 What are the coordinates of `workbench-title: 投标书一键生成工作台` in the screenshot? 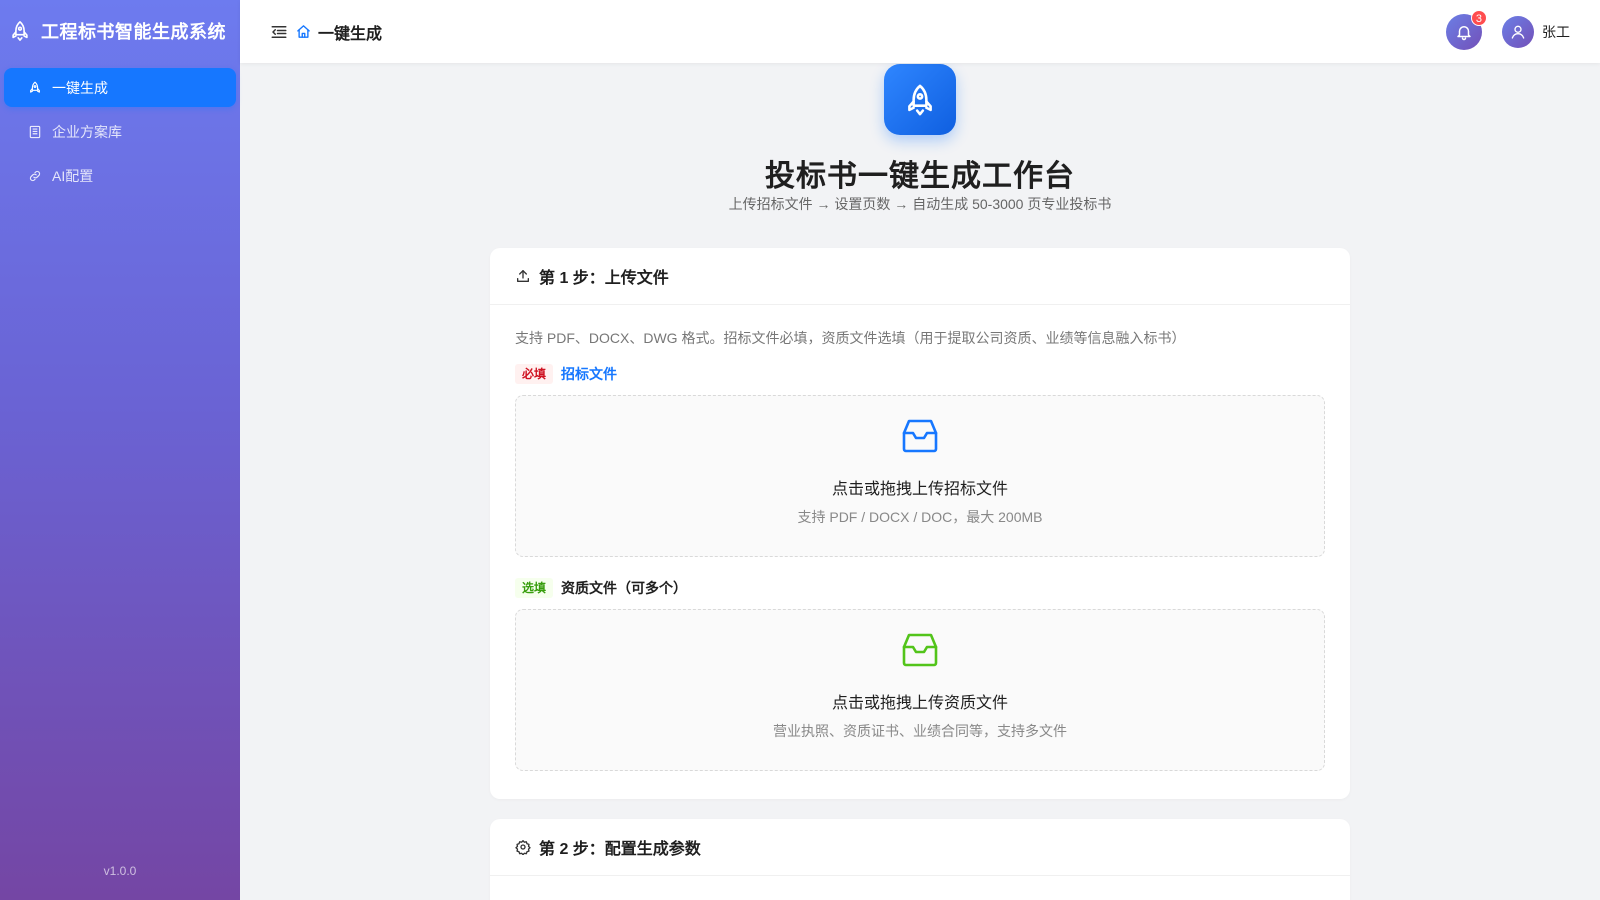 It's located at (920, 176).